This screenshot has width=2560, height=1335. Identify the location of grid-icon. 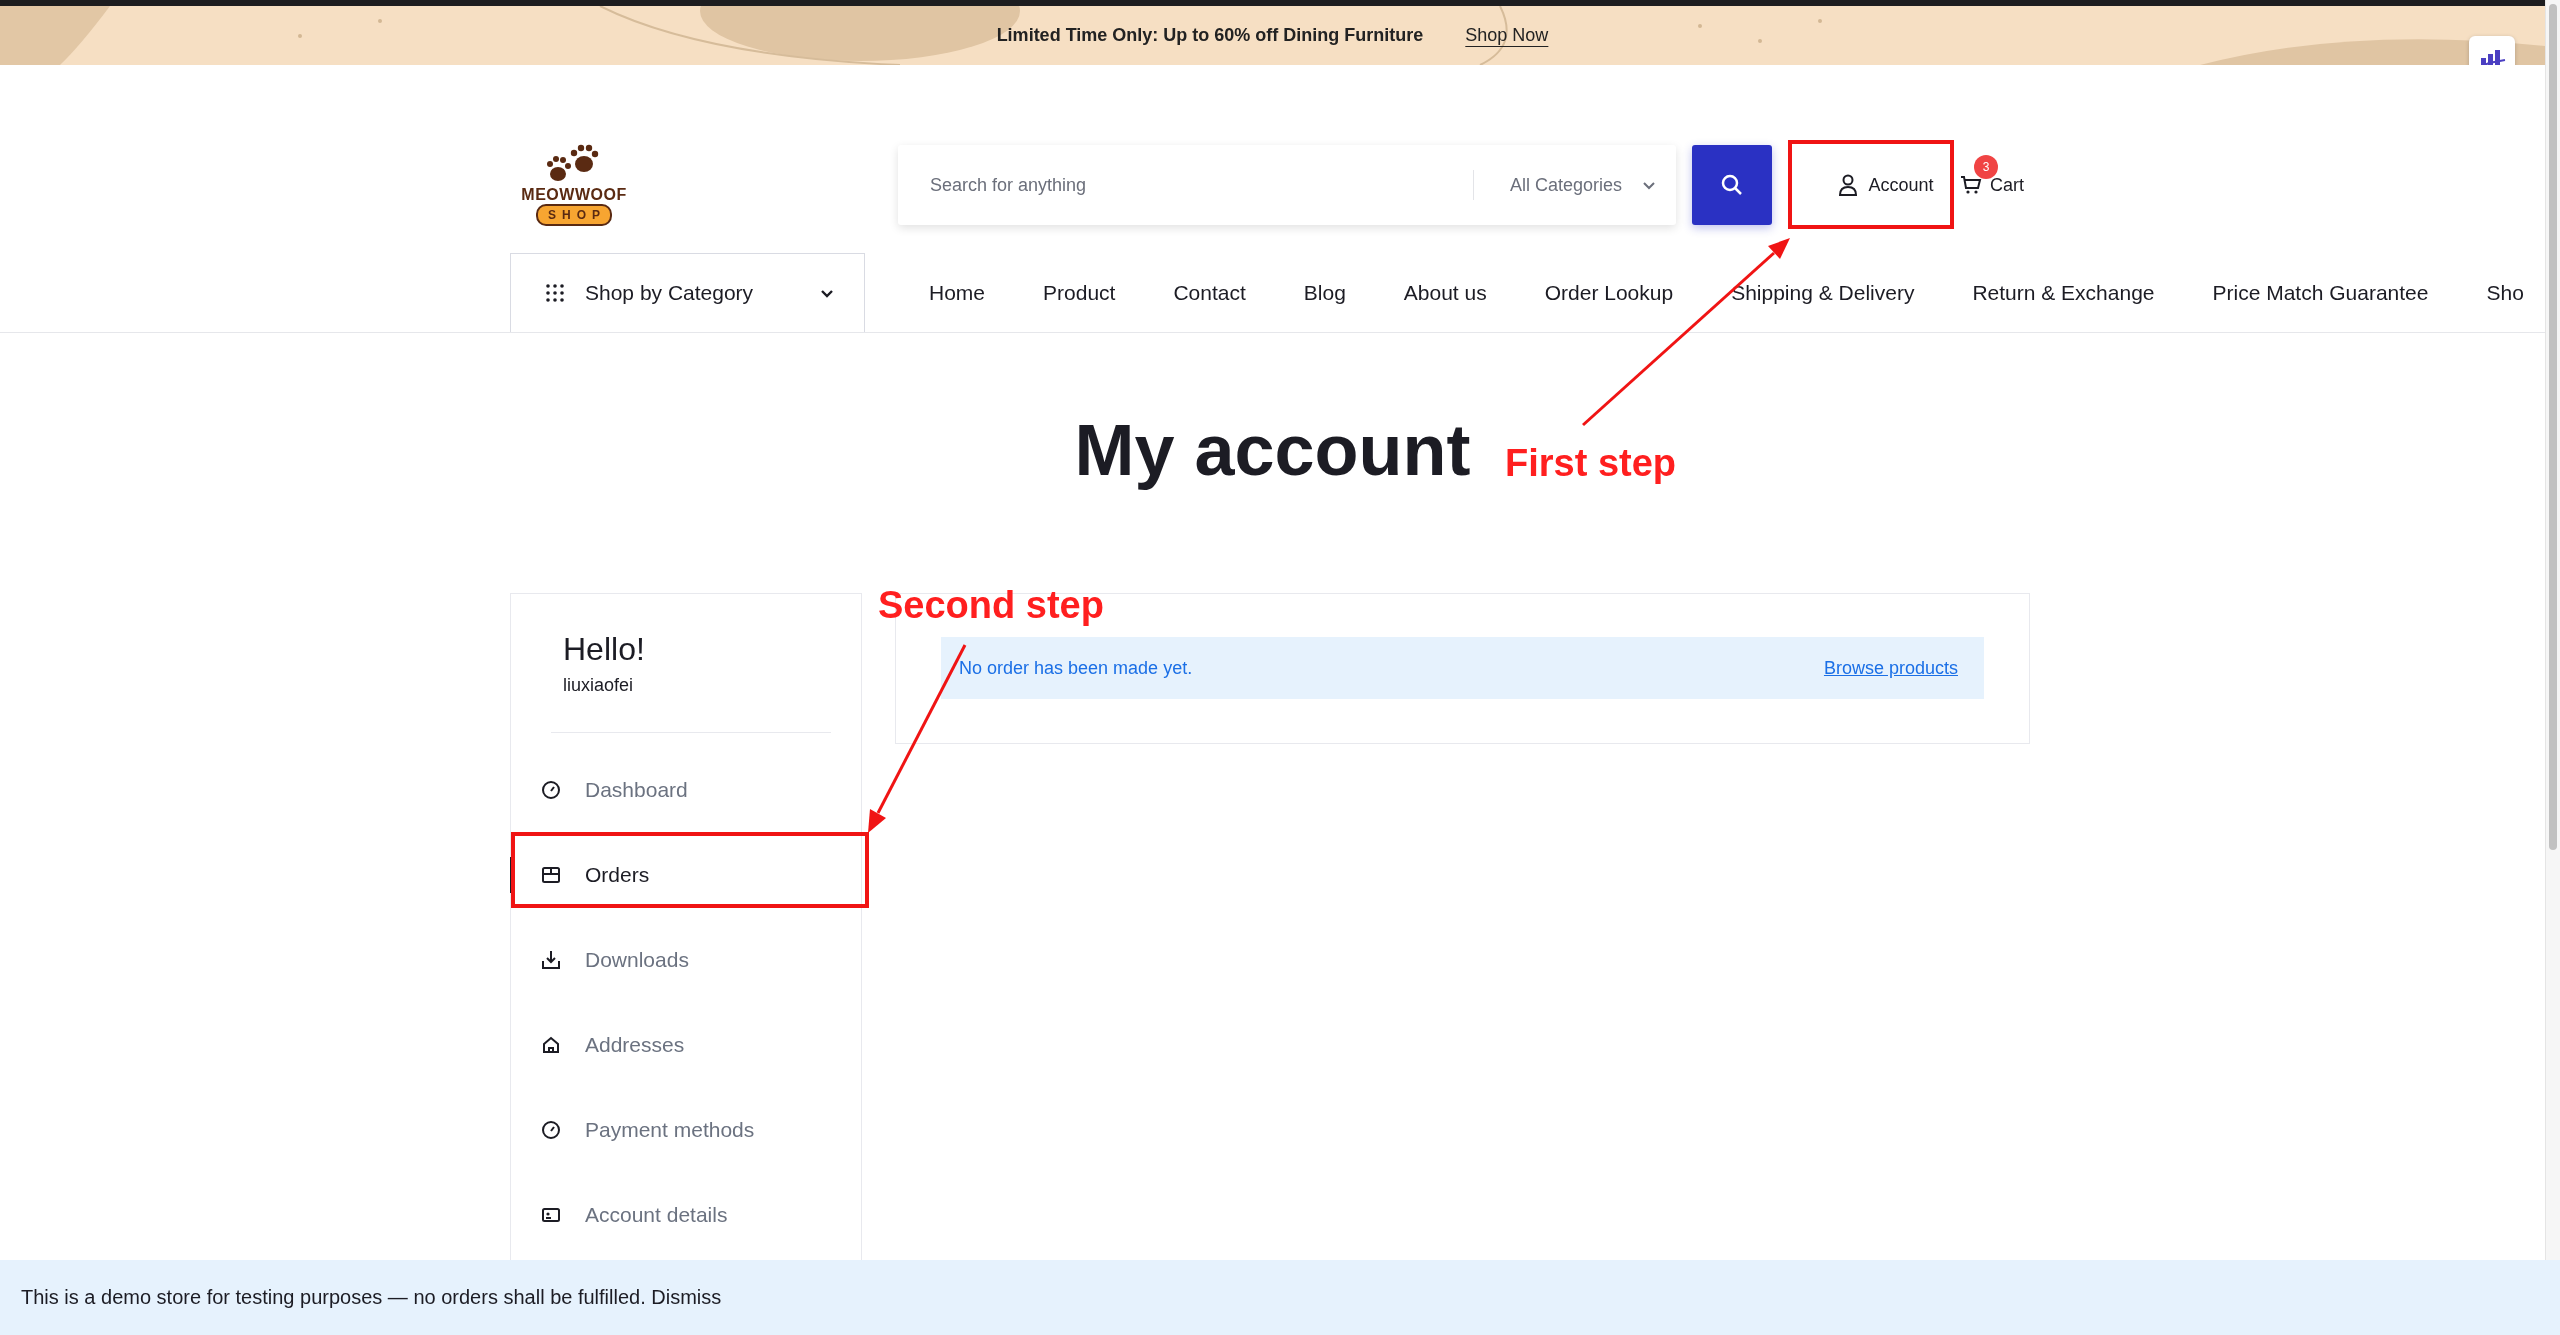
(555, 293).